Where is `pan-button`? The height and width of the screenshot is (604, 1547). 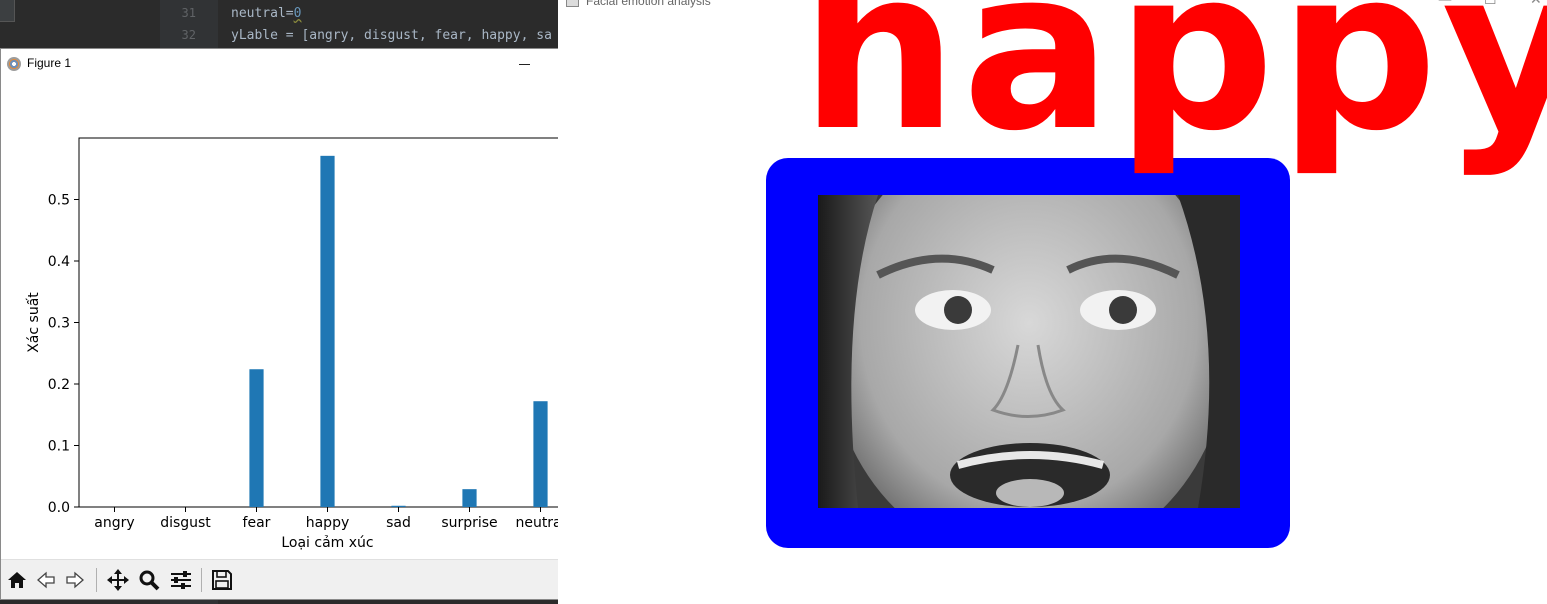
pan-button is located at coordinates (118, 580).